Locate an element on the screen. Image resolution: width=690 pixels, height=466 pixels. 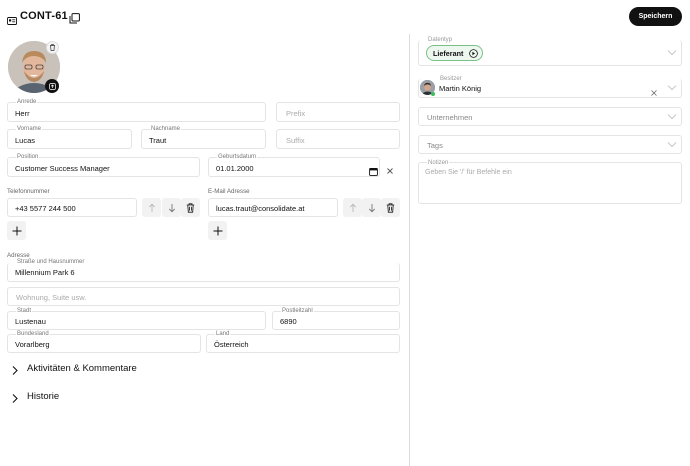
salutation-value: Herr is located at coordinates (22, 113).